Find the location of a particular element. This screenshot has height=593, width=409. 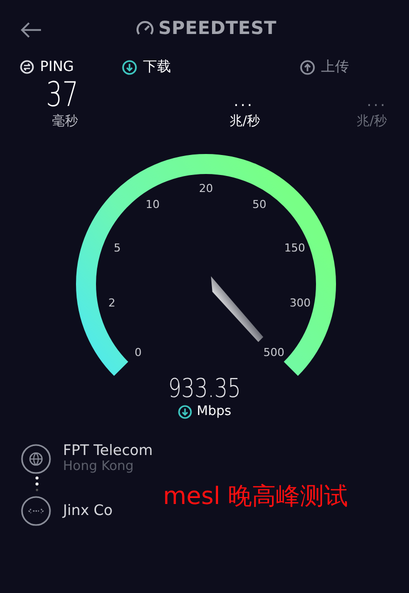

annotation-text: mesl 晚高峰测试 is located at coordinates (255, 496).